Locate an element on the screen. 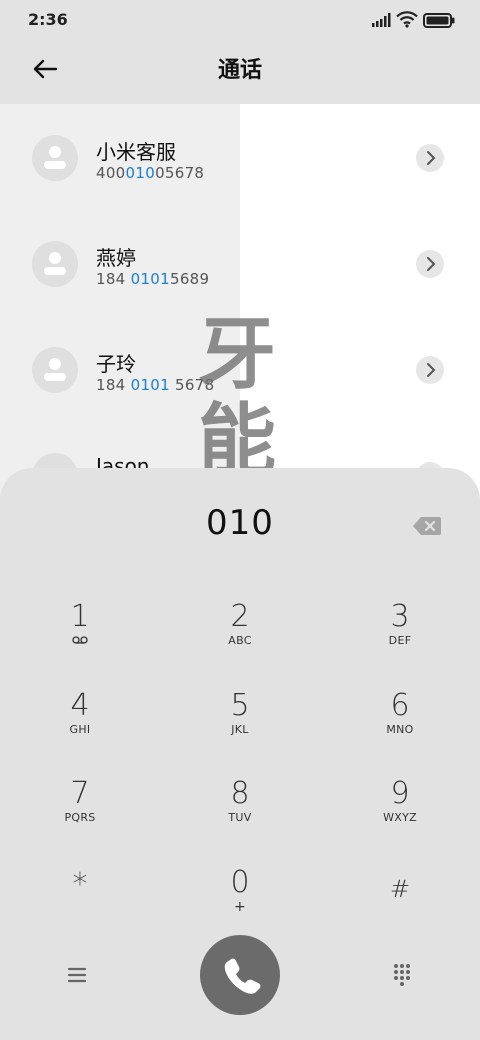 This screenshot has width=480, height=1040. key-7: 7 PQRS is located at coordinates (80, 821).